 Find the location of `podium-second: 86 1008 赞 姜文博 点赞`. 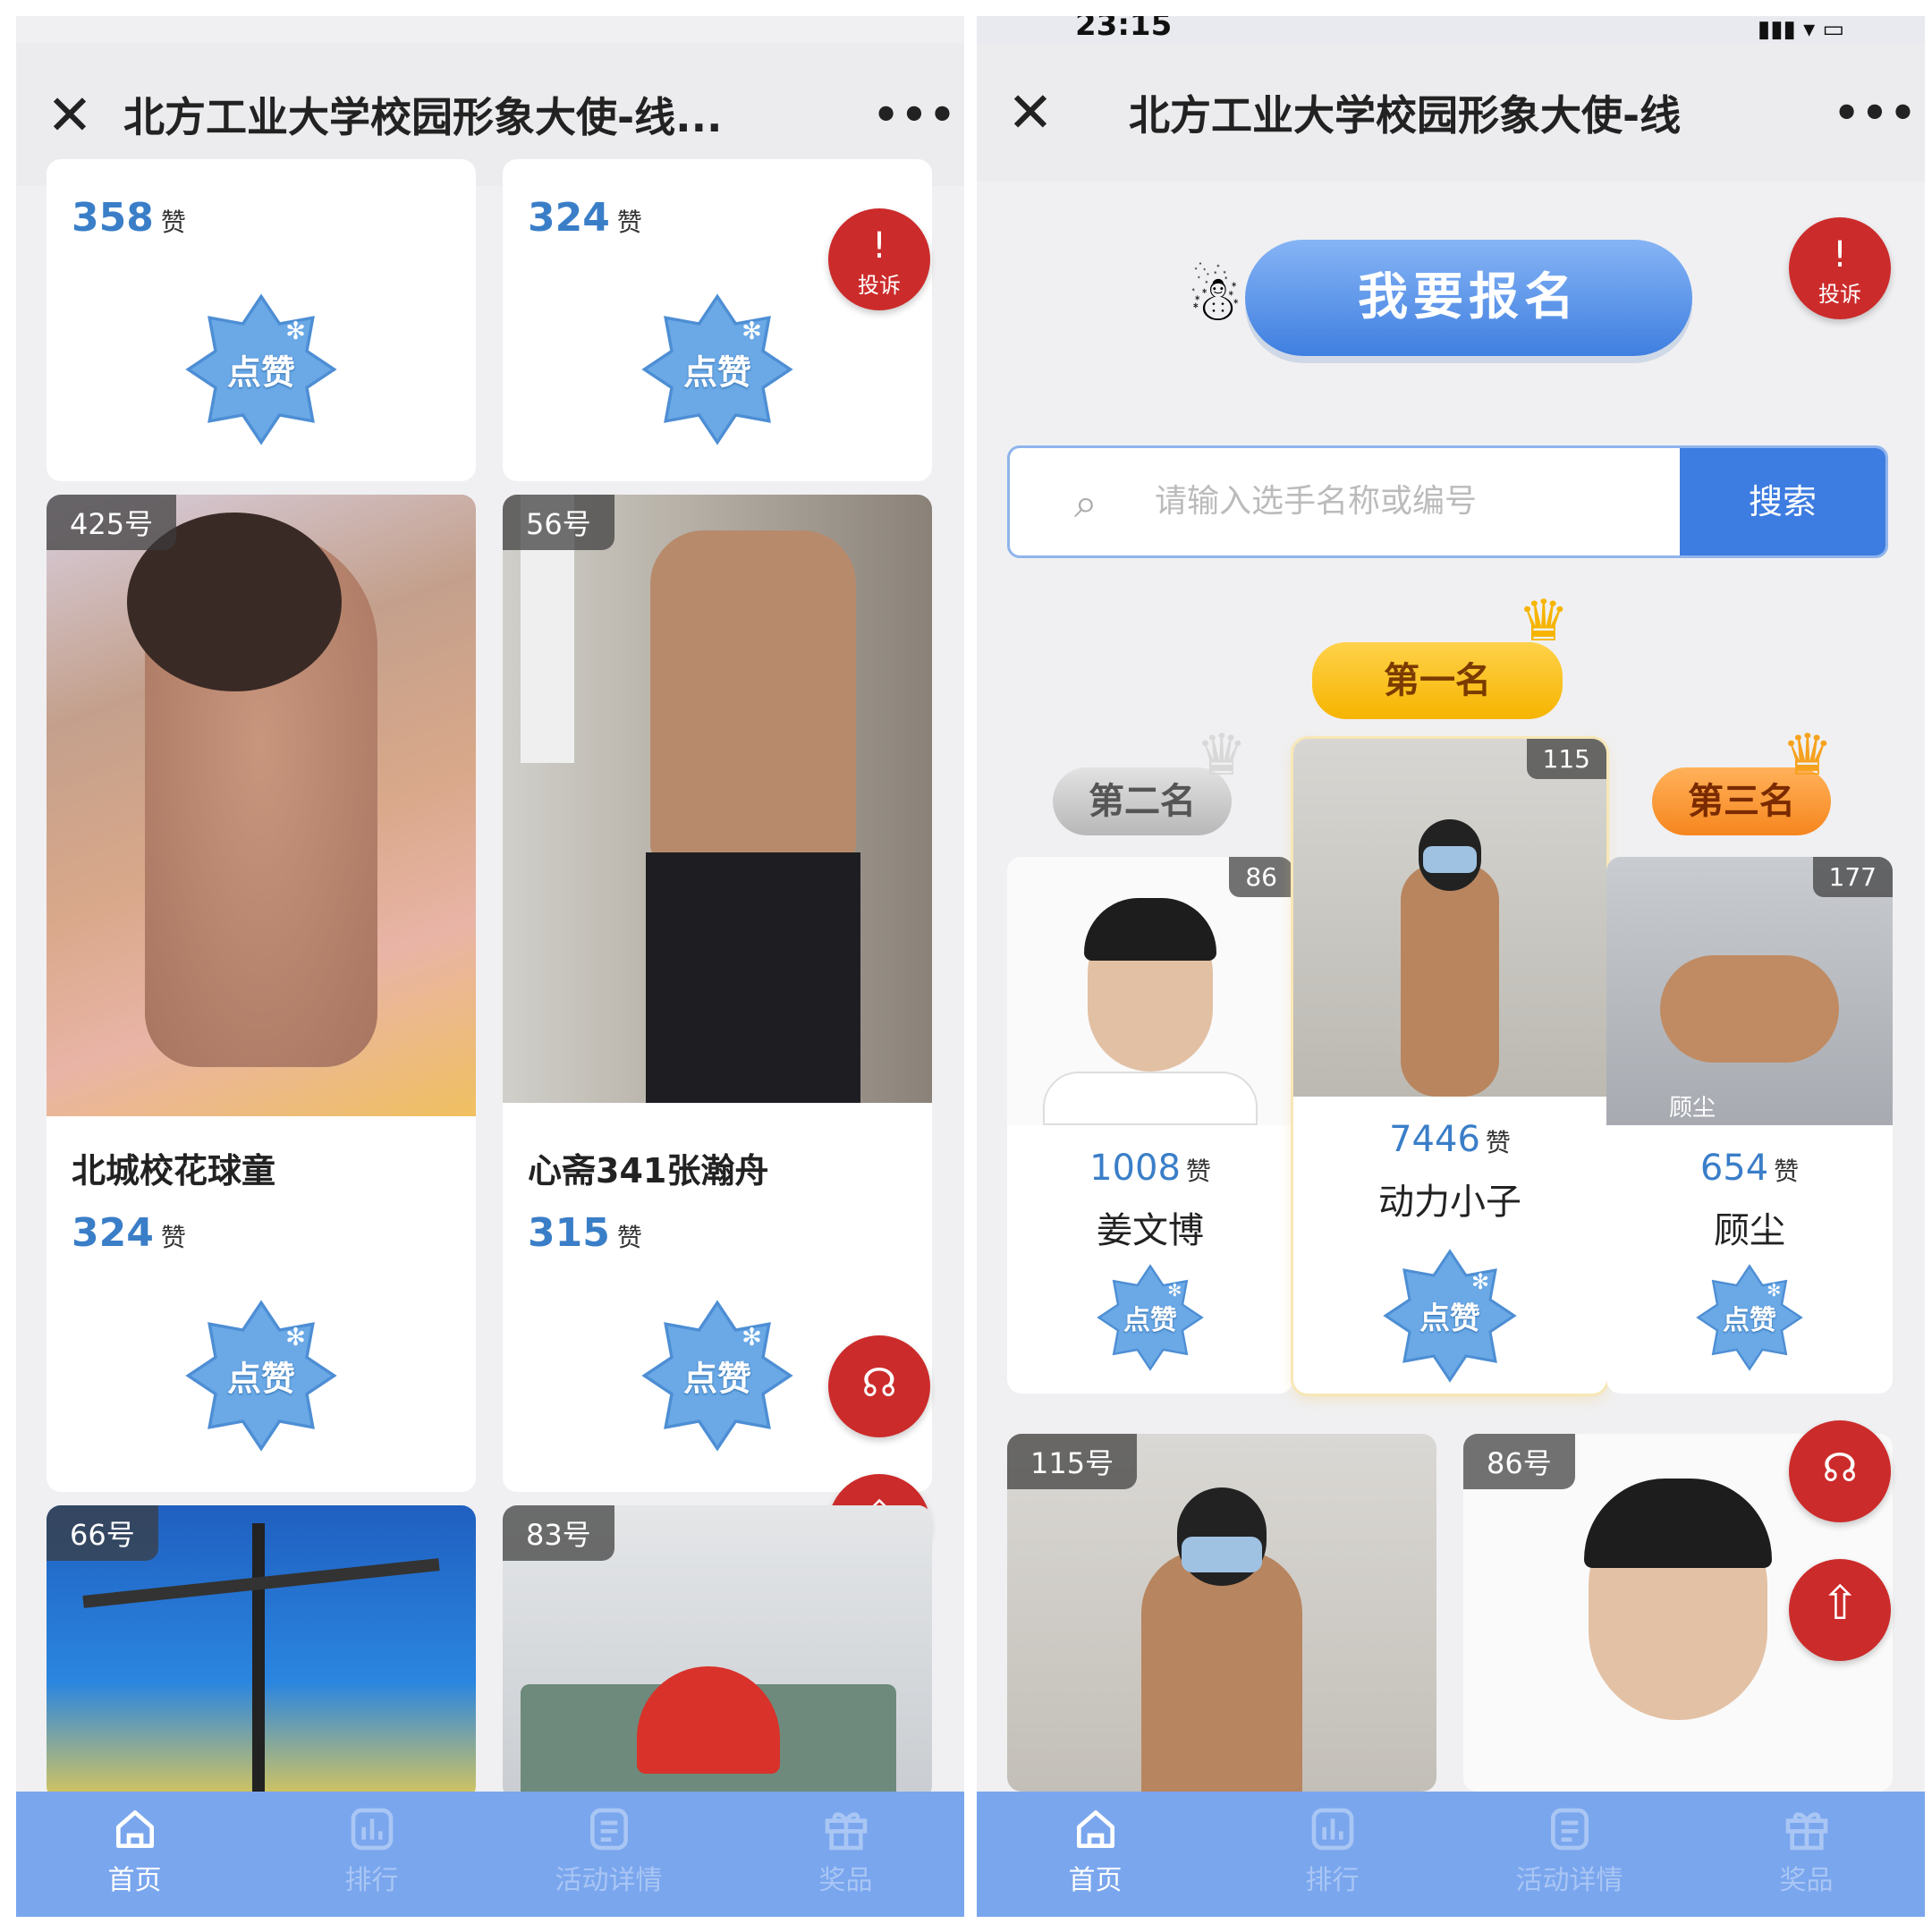

podium-second: 86 1008 赞 姜文博 点赞 is located at coordinates (1150, 1125).